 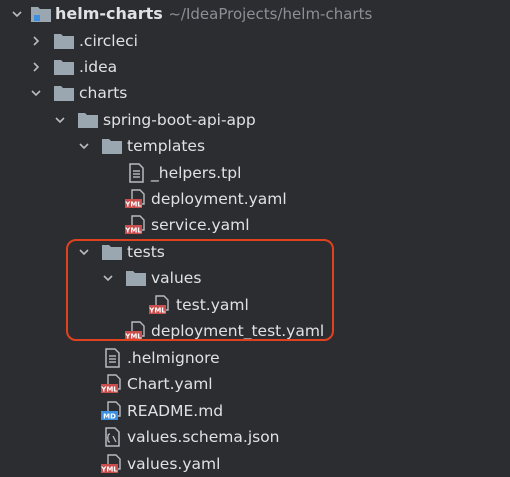 I want to click on tree-node-values-schema-json: values.schema.json, so click(x=255, y=437).